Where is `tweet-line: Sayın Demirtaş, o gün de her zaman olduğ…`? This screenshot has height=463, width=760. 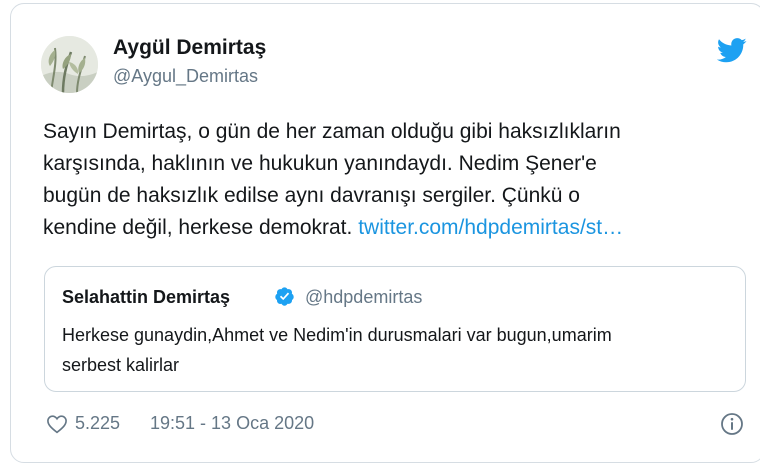
tweet-line: Sayın Demirtaş, o gün de her zaman olduğ… is located at coordinates (332, 131).